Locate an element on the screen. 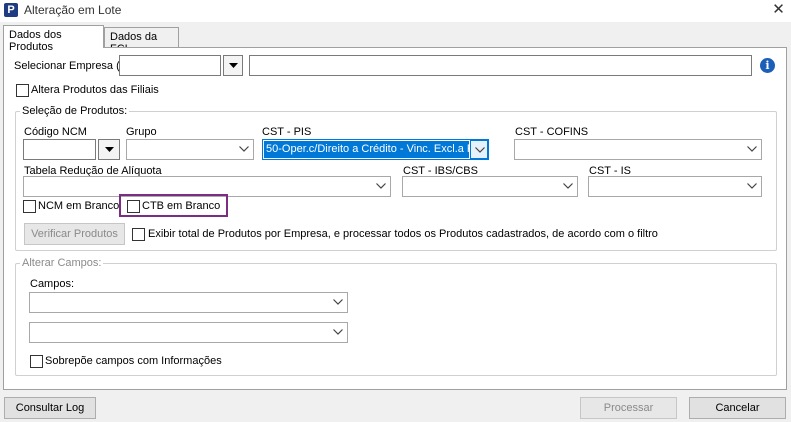  ctb-branco-label: CTB em Branco is located at coordinates (181, 206).